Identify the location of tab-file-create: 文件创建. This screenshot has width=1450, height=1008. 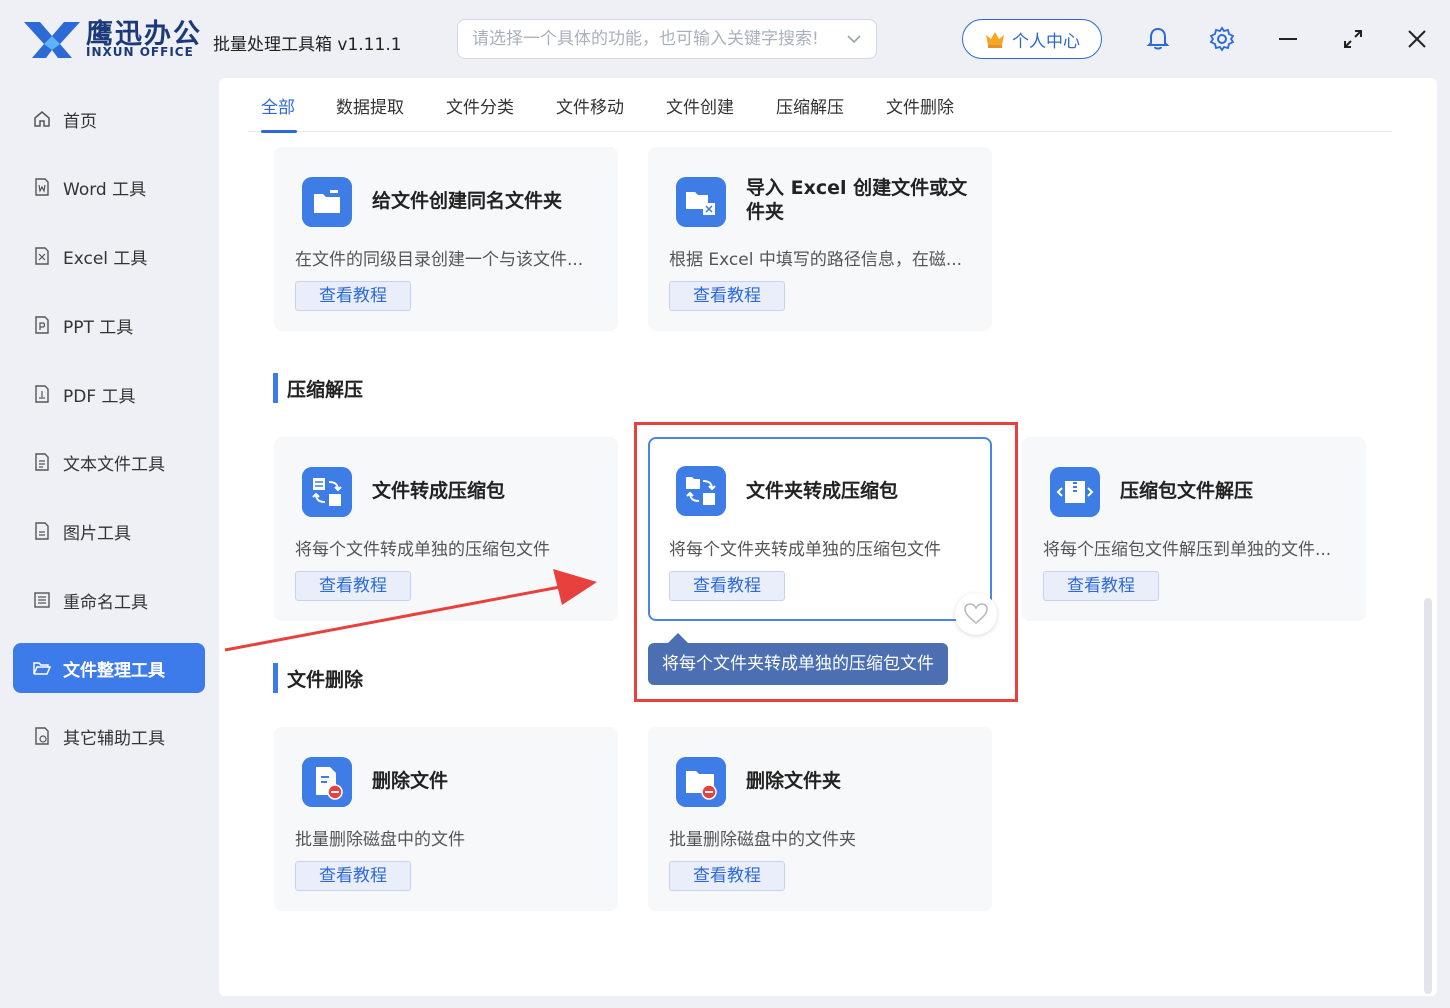
(700, 105).